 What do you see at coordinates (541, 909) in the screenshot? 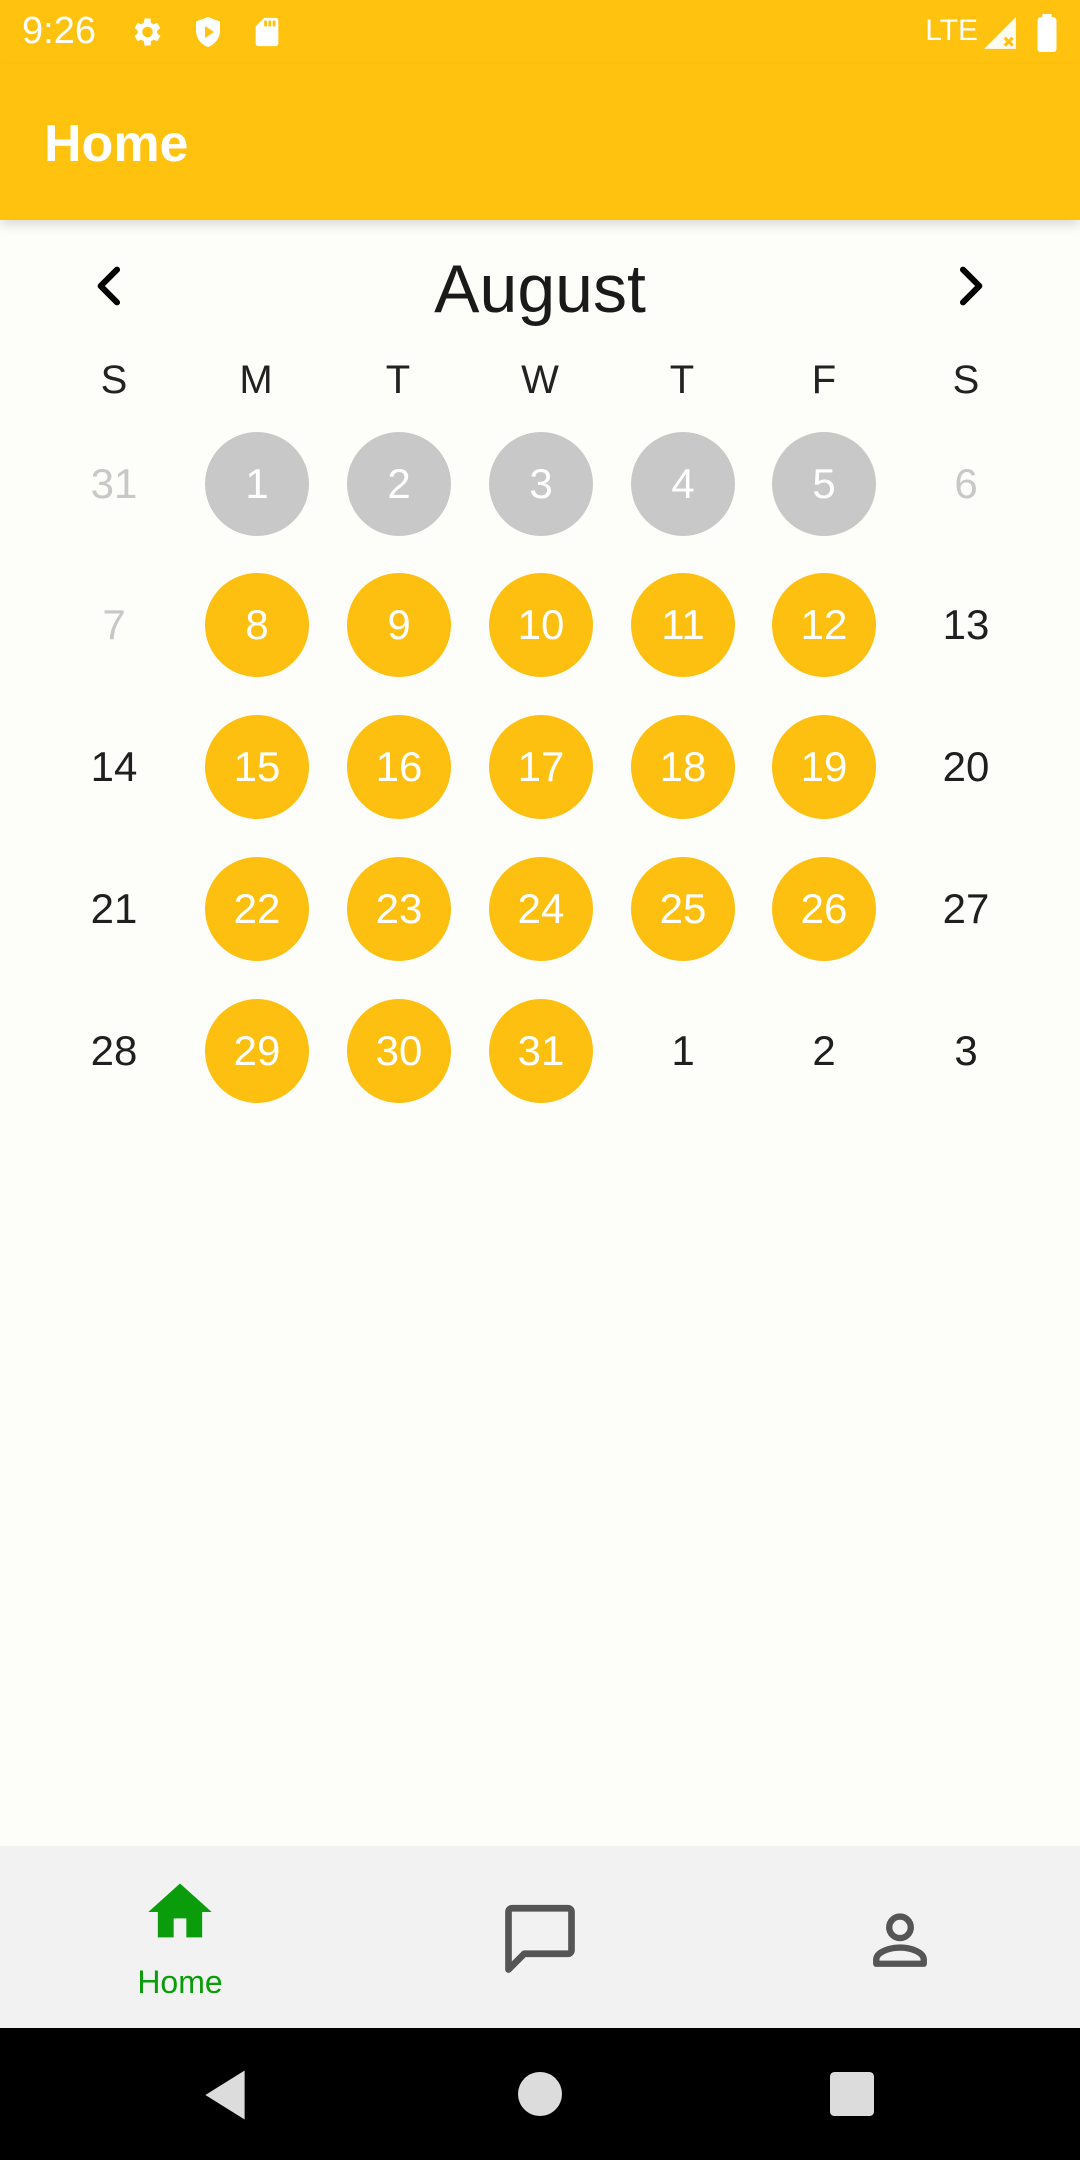
I see `calendar-day: 24` at bounding box center [541, 909].